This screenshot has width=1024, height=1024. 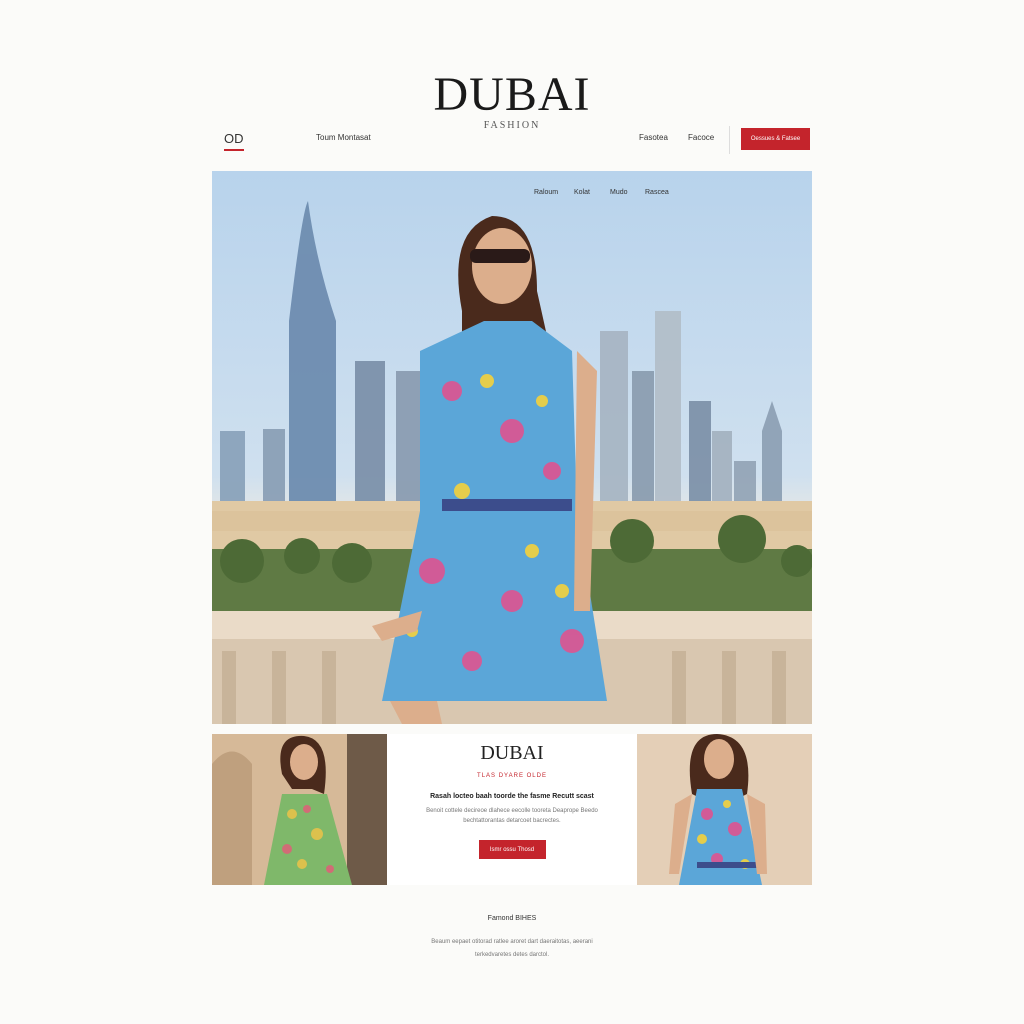 What do you see at coordinates (582, 192) in the screenshot?
I see `hero-nav-item: Kolat` at bounding box center [582, 192].